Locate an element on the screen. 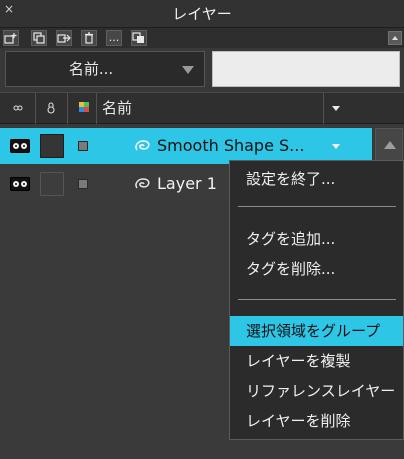 Image resolution: width=404 pixels, height=459 pixels. panel-title: レイヤー is located at coordinates (202, 14).